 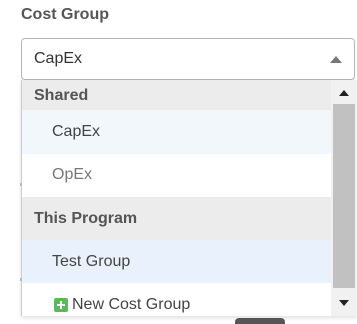 What do you see at coordinates (131, 304) in the screenshot?
I see `new-cost-group-label: New Cost Group` at bounding box center [131, 304].